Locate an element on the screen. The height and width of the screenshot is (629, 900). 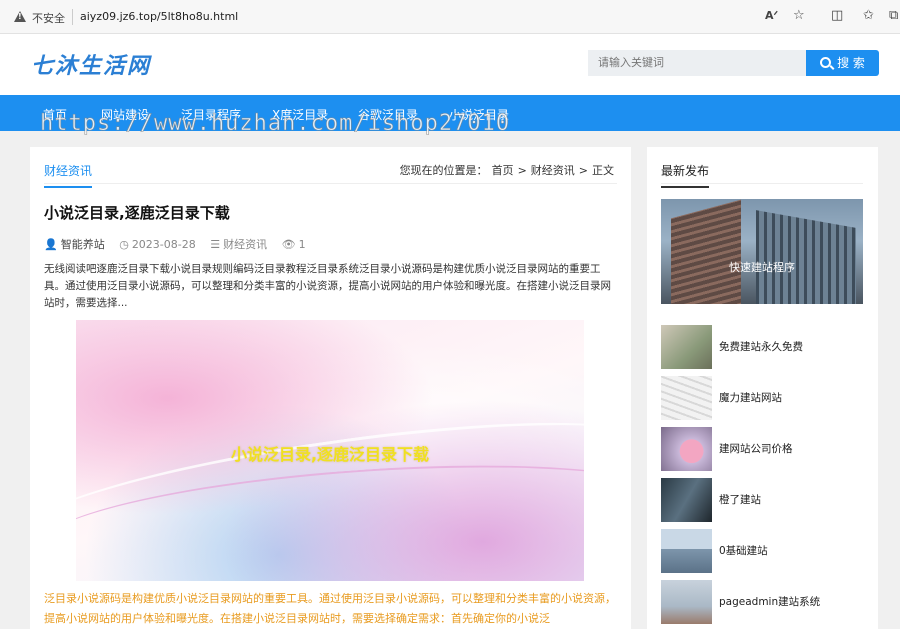
sidebar-item: 免费建站永久免费 is located at coordinates (762, 347).